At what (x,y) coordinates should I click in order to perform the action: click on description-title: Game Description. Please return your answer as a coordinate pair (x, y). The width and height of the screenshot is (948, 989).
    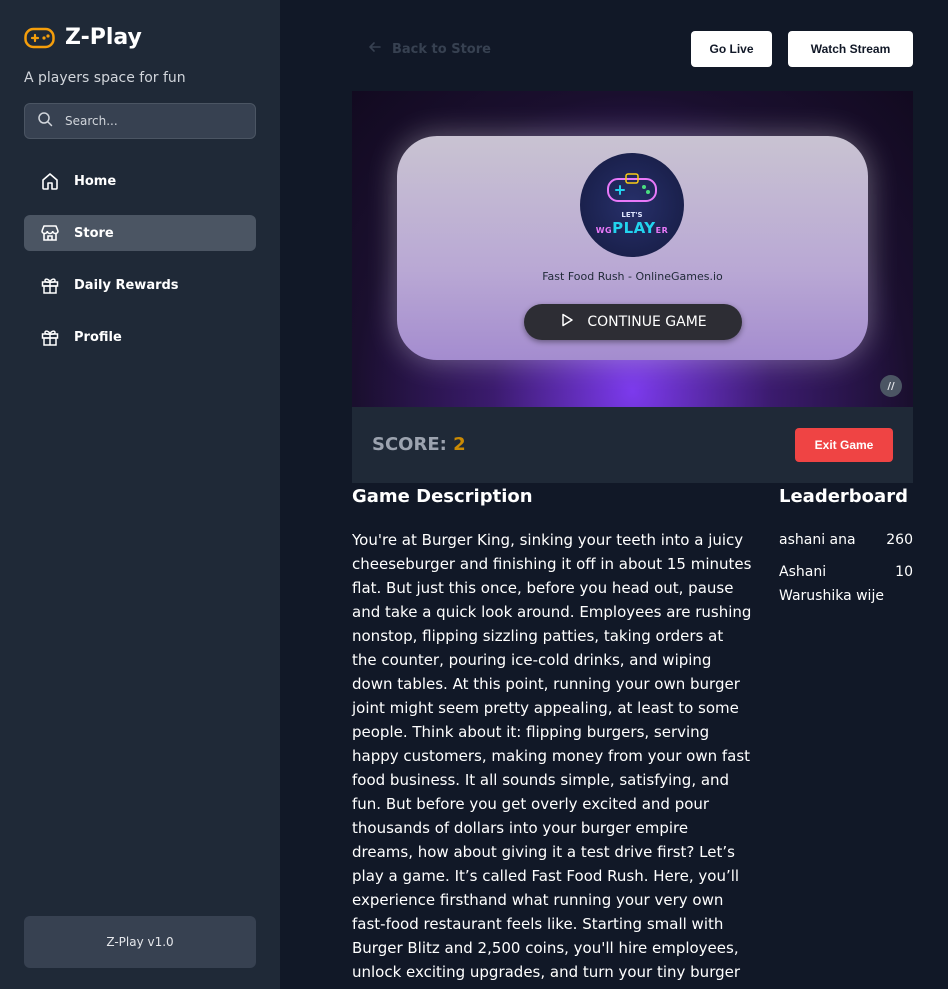
    Looking at the image, I should click on (442, 496).